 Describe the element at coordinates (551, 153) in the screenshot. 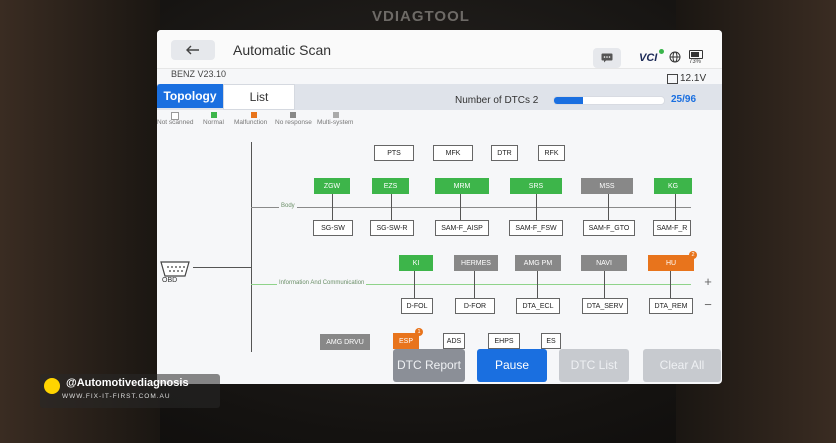

I see `module-node: RFK` at that location.